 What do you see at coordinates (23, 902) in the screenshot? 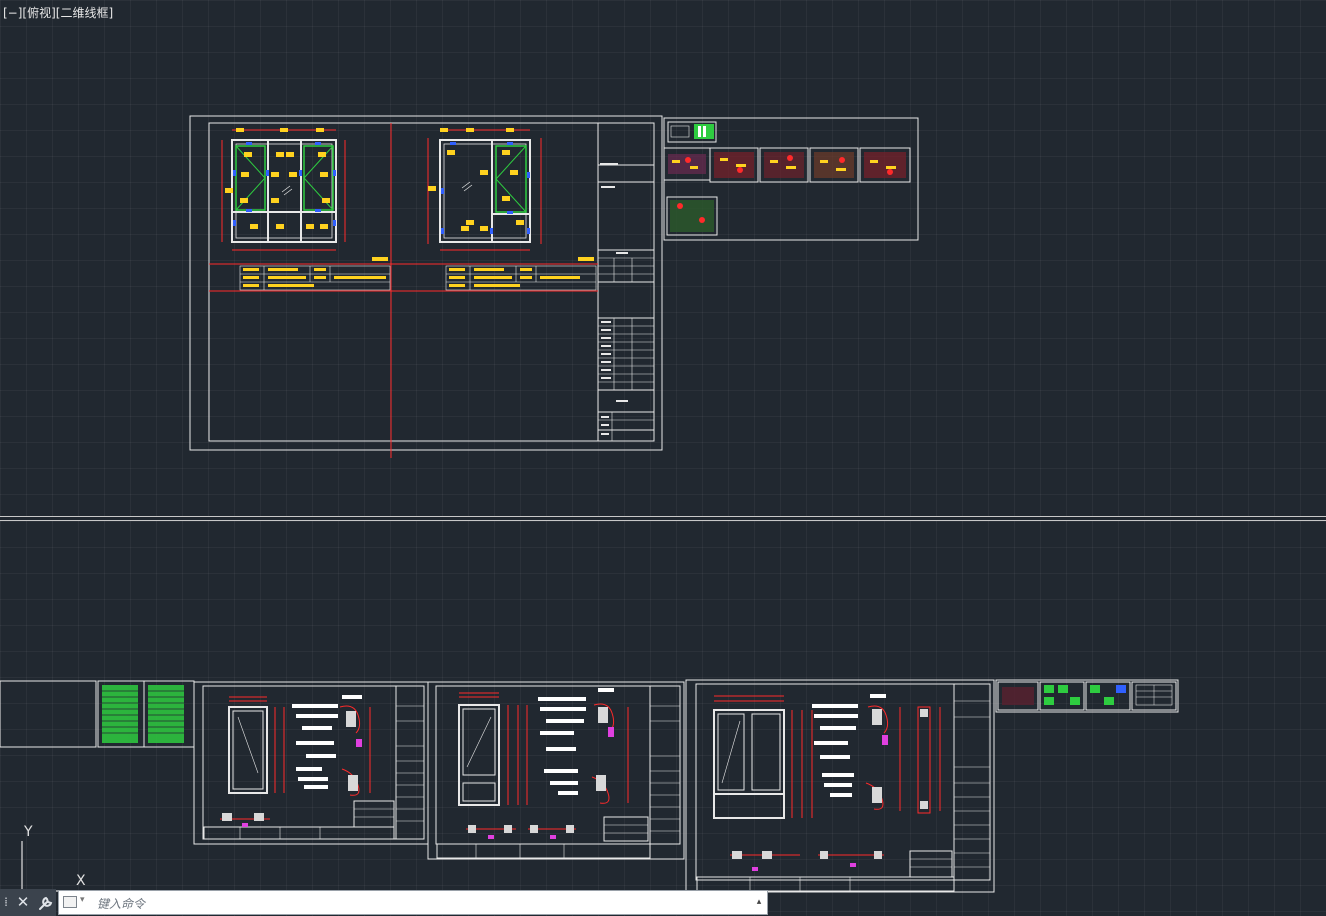
I see `close-icon: ✕` at bounding box center [23, 902].